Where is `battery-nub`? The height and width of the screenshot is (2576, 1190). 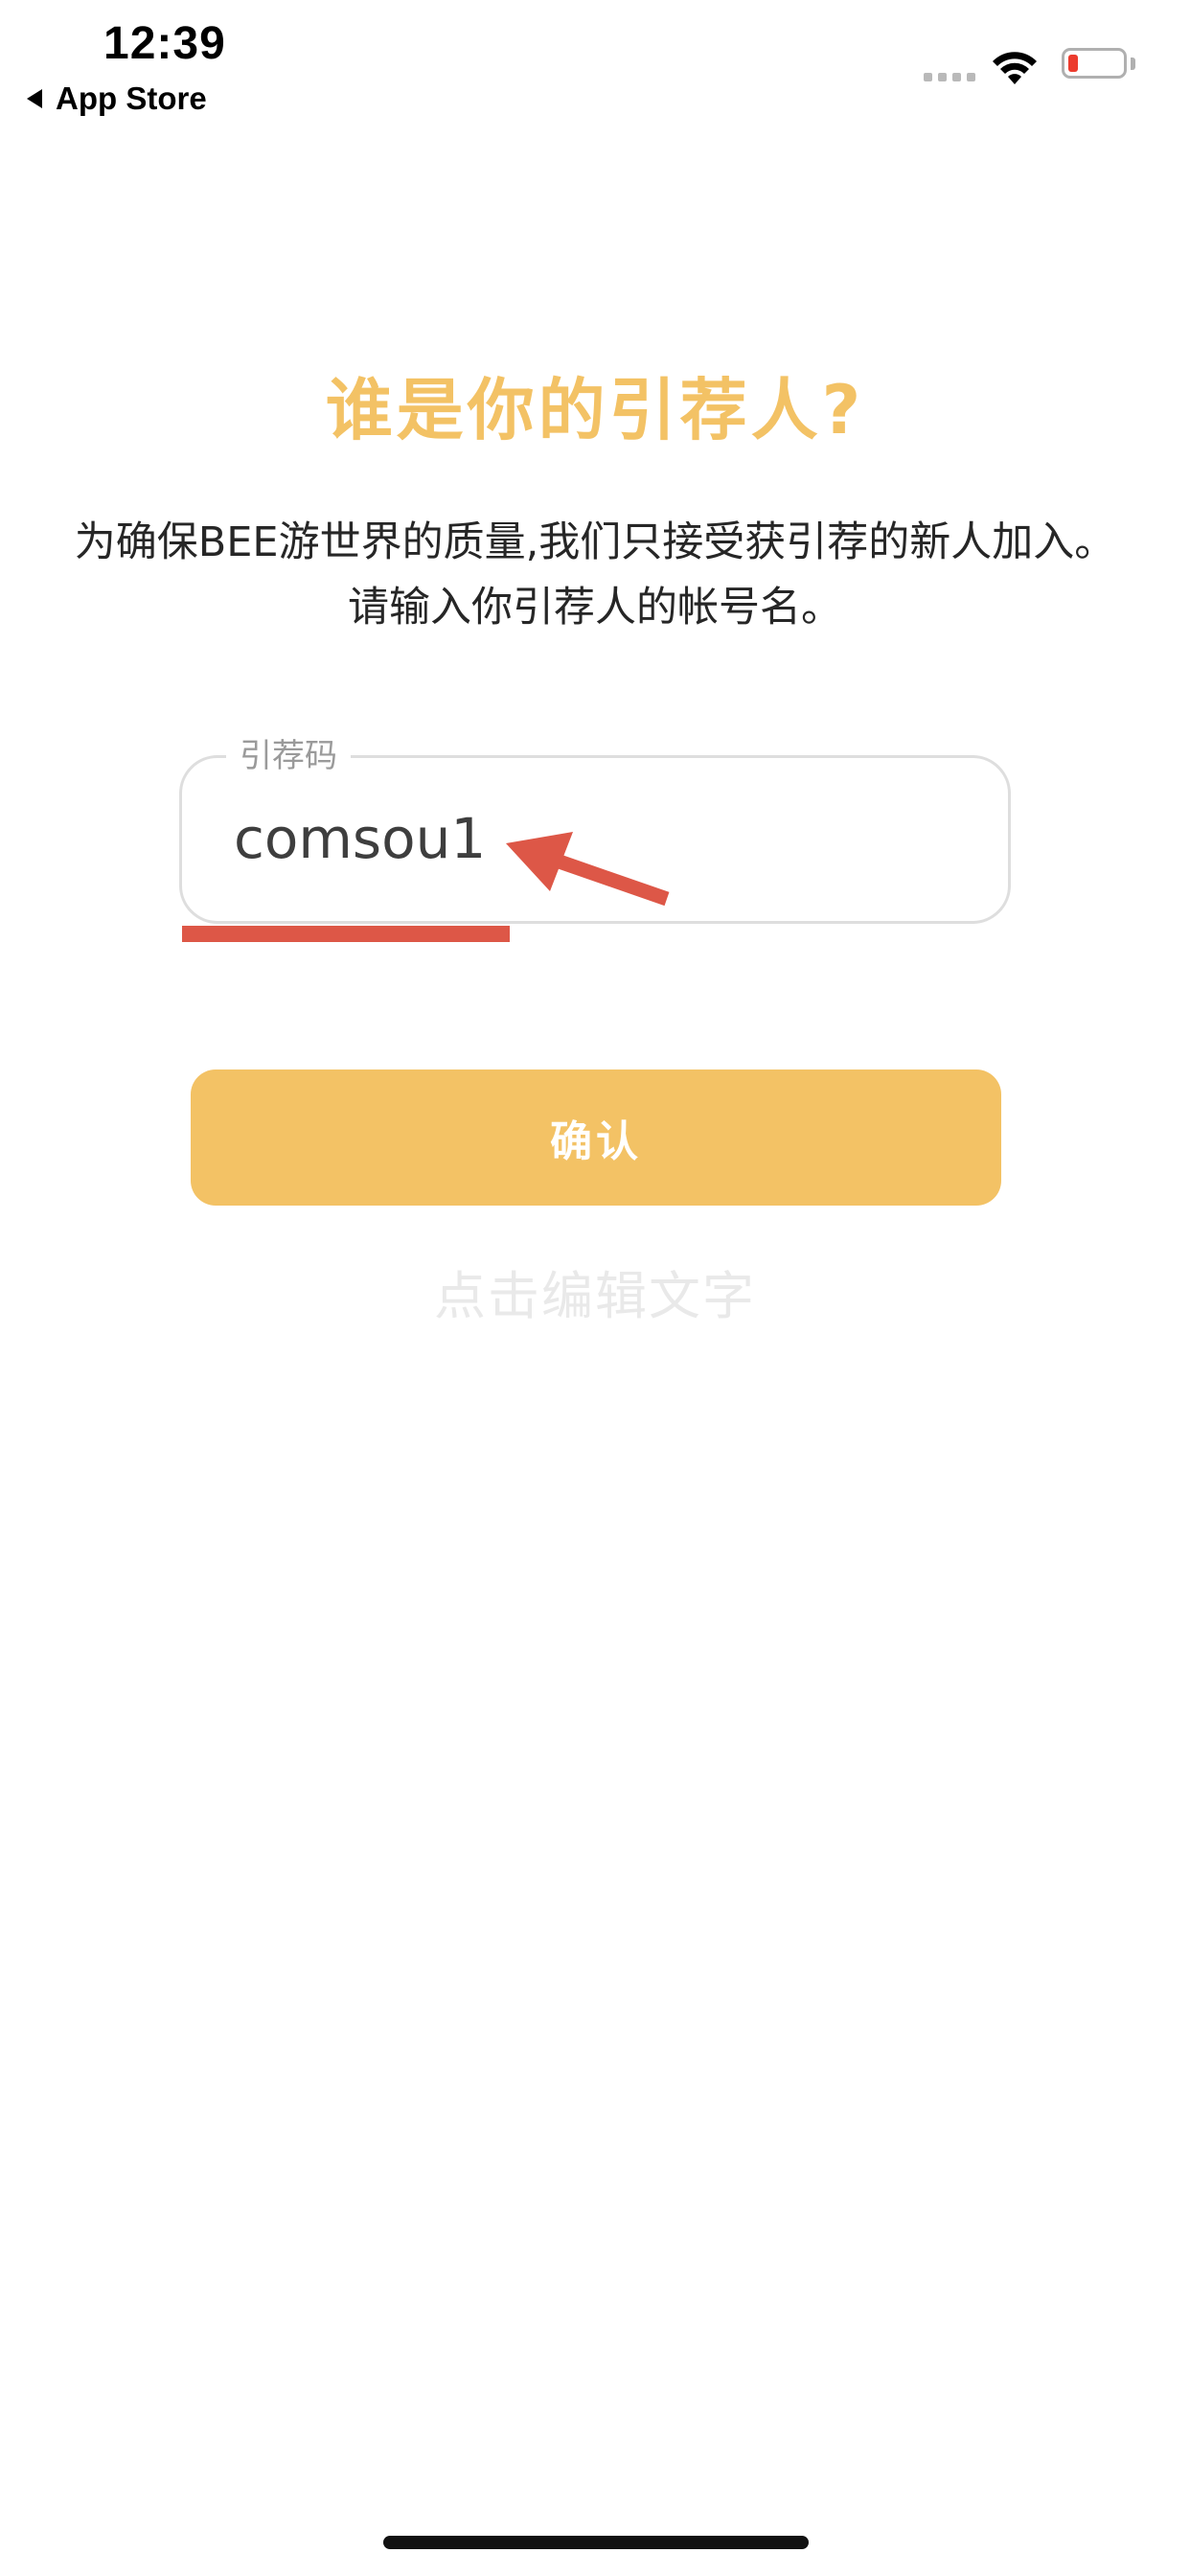
battery-nub is located at coordinates (1133, 64).